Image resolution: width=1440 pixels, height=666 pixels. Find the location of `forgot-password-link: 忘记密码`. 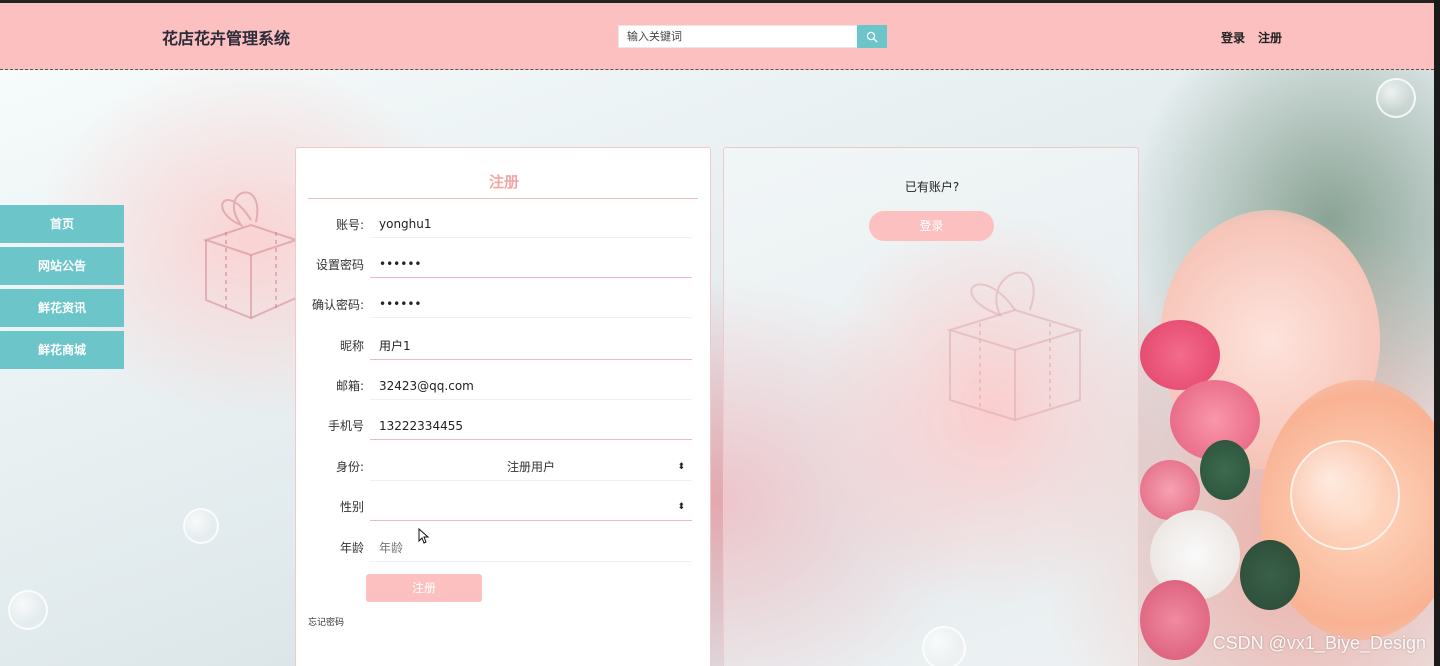

forgot-password-link: 忘记密码 is located at coordinates (326, 621).